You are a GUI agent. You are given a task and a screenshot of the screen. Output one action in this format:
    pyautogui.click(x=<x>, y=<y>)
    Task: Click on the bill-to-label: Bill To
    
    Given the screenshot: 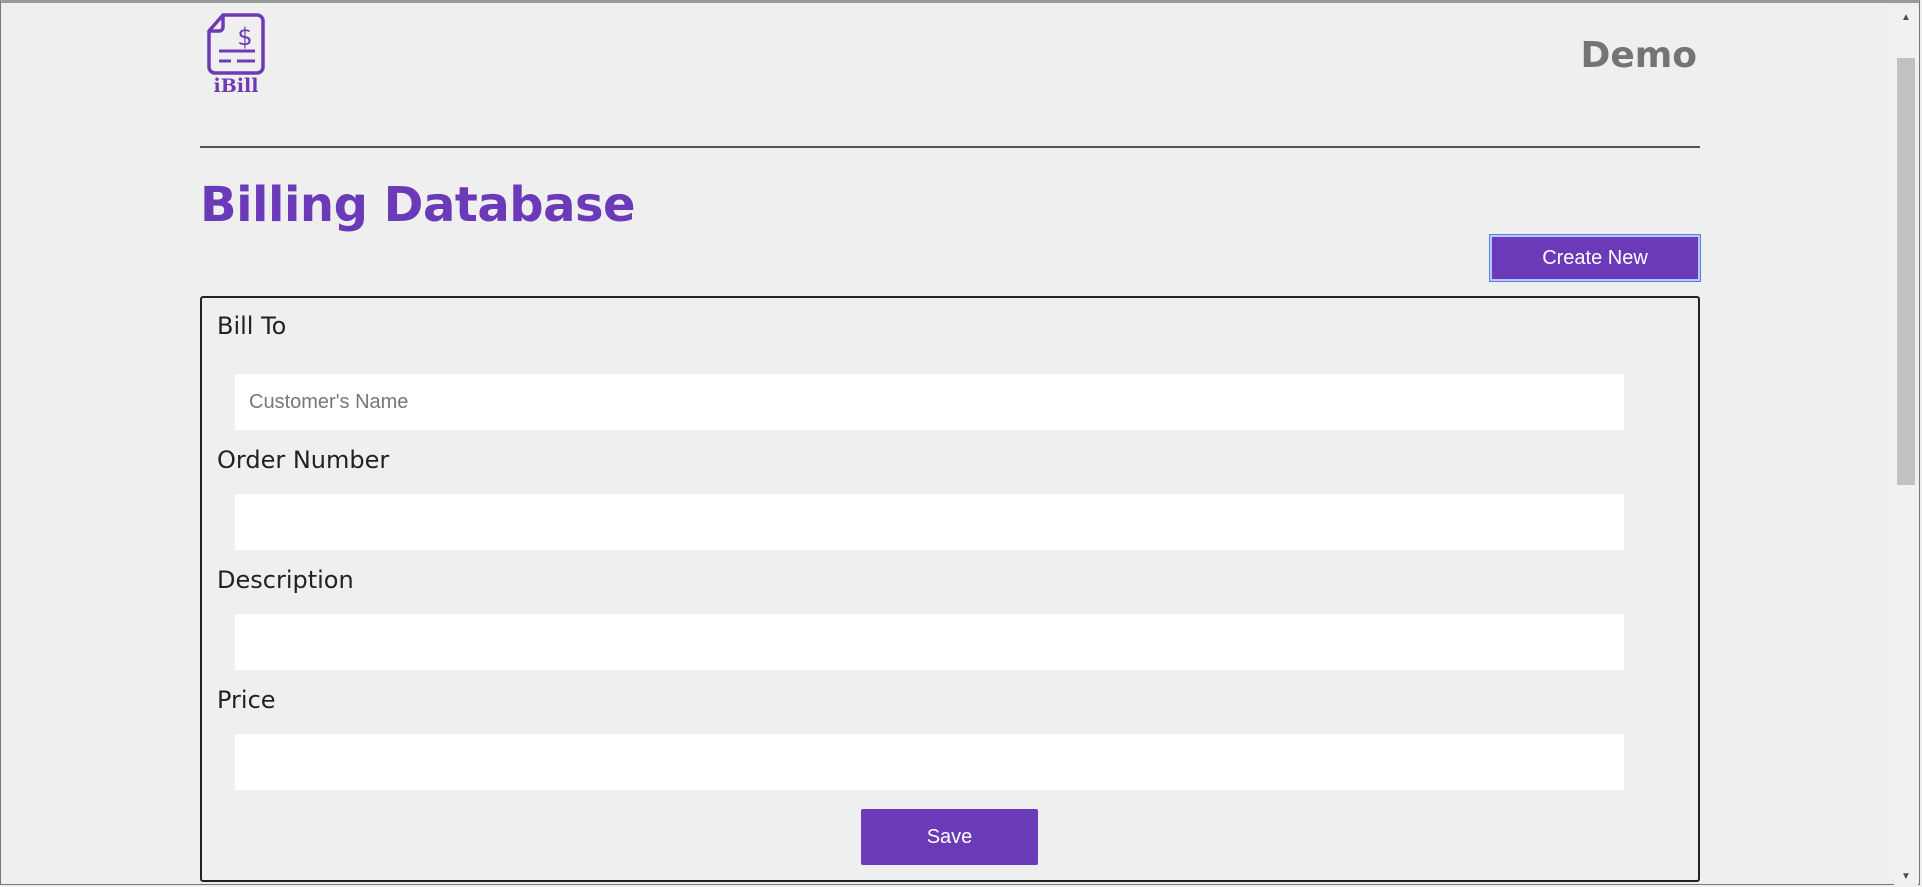 What is the action you would take?
    pyautogui.click(x=252, y=326)
    